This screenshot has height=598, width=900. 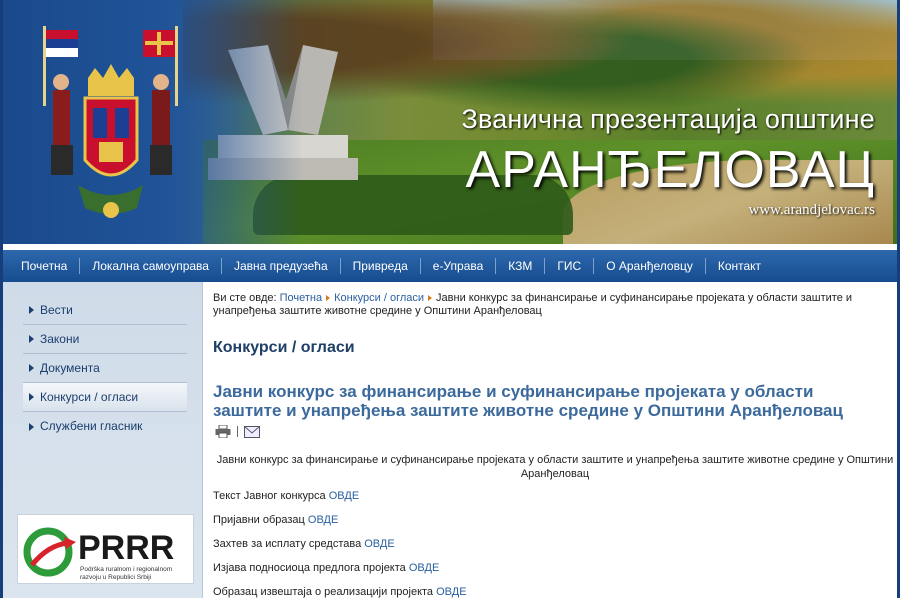 I want to click on document-line: Захтев за исплату средстава ОВДЕ, so click(x=304, y=544).